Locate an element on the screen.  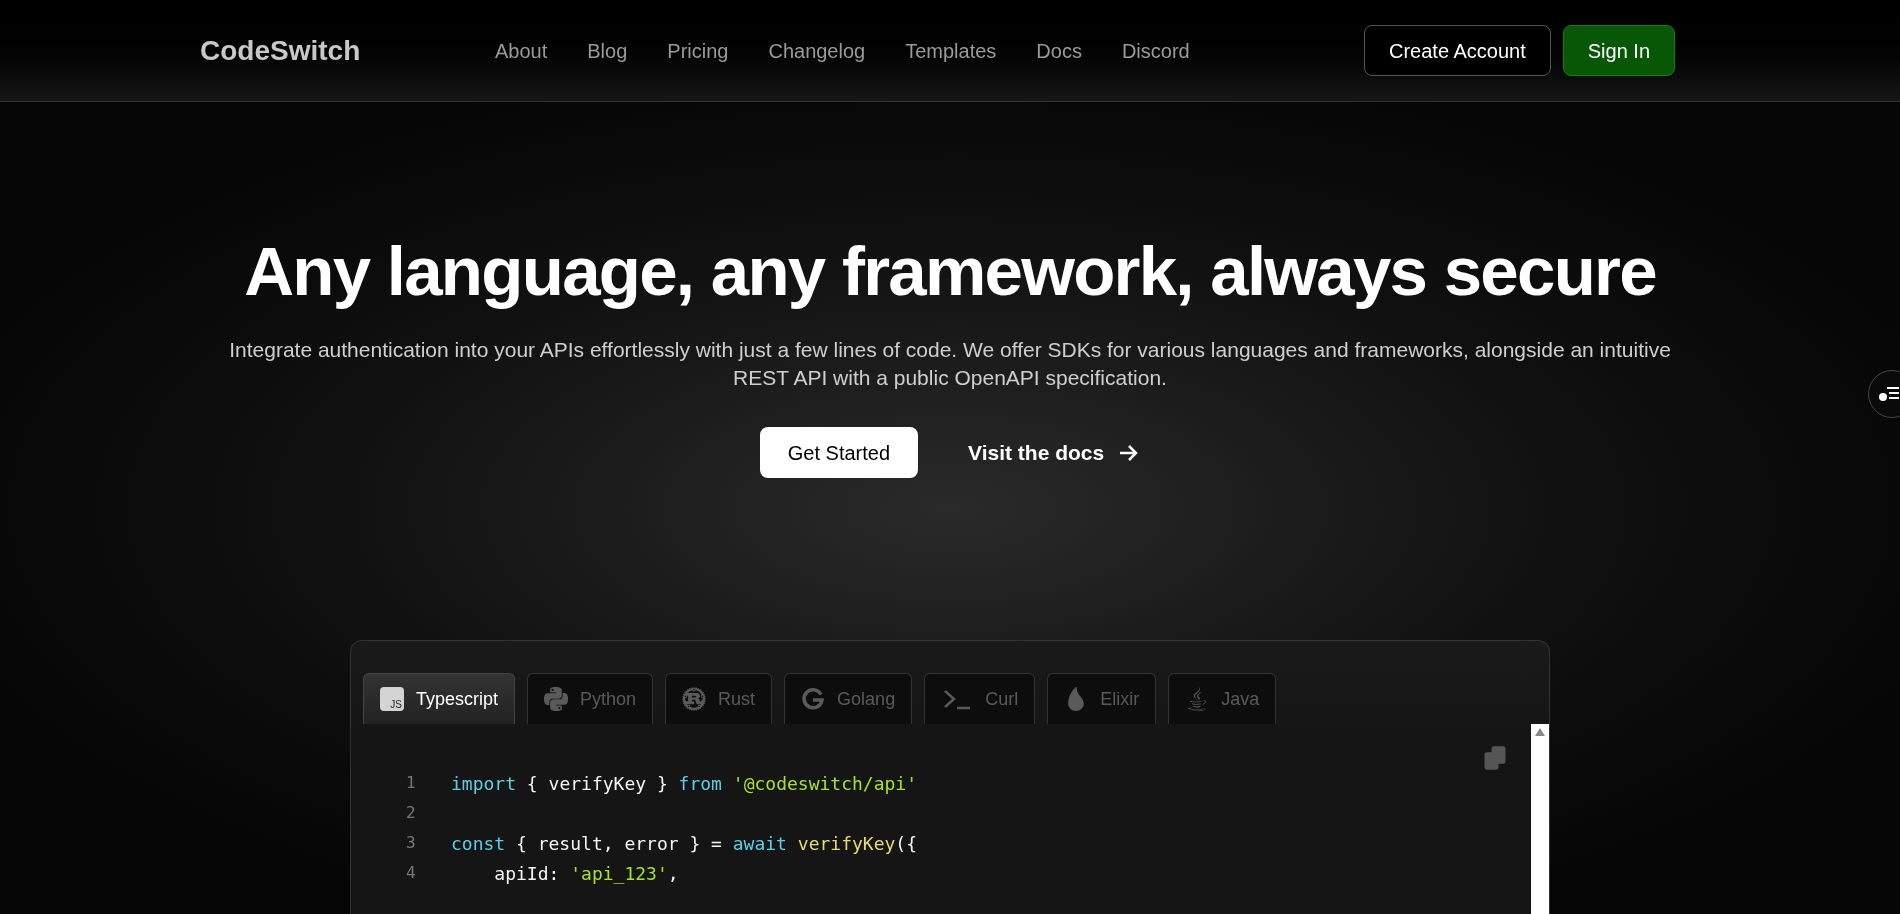
scroll-up-icon is located at coordinates (1540, 732).